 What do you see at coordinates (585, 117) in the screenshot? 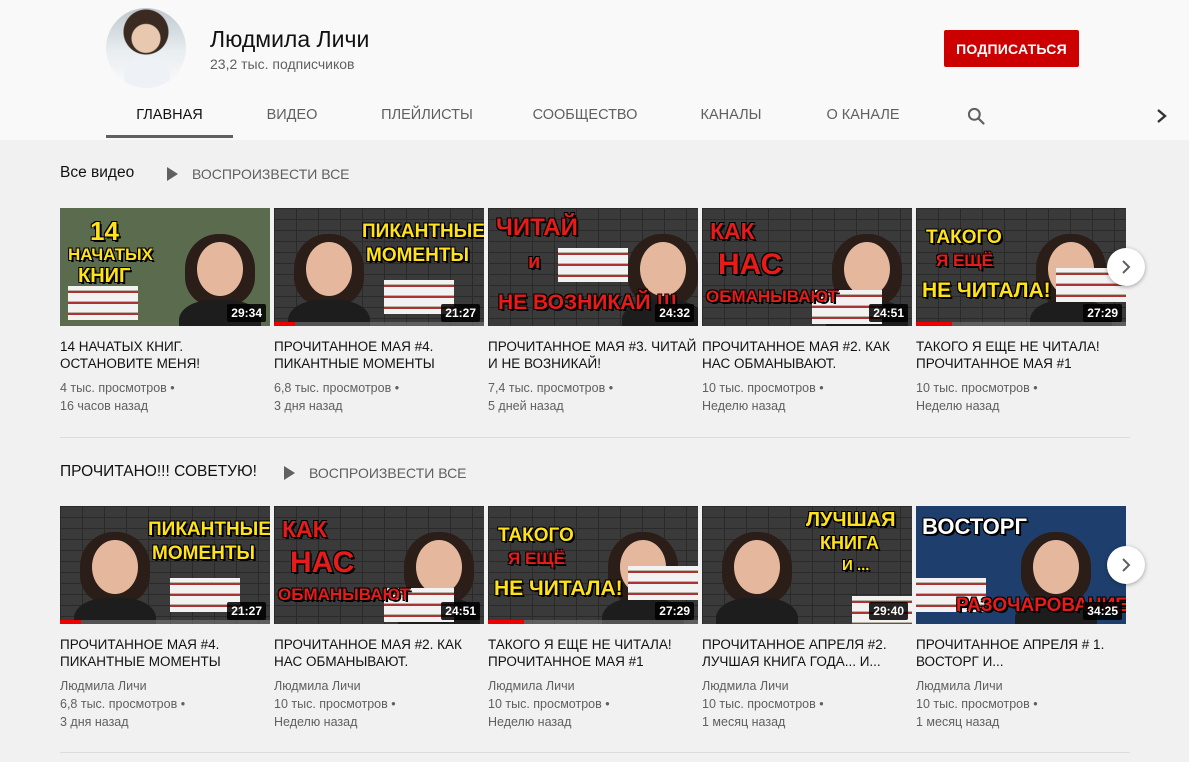
I see `tab-community: СООБЩЕСТВО` at bounding box center [585, 117].